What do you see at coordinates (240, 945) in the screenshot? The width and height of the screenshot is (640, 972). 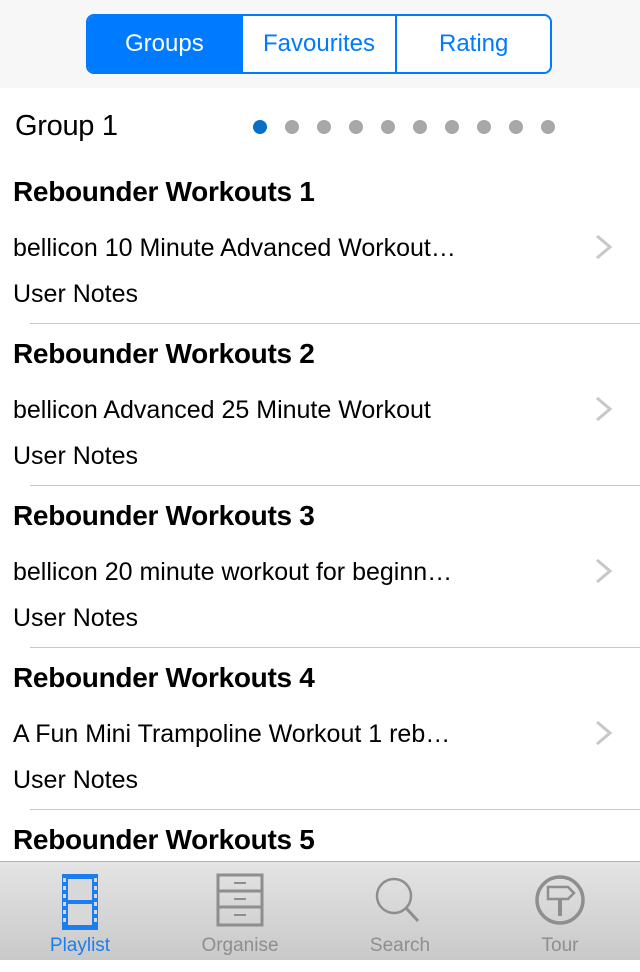 I see `tab-label: Organise` at bounding box center [240, 945].